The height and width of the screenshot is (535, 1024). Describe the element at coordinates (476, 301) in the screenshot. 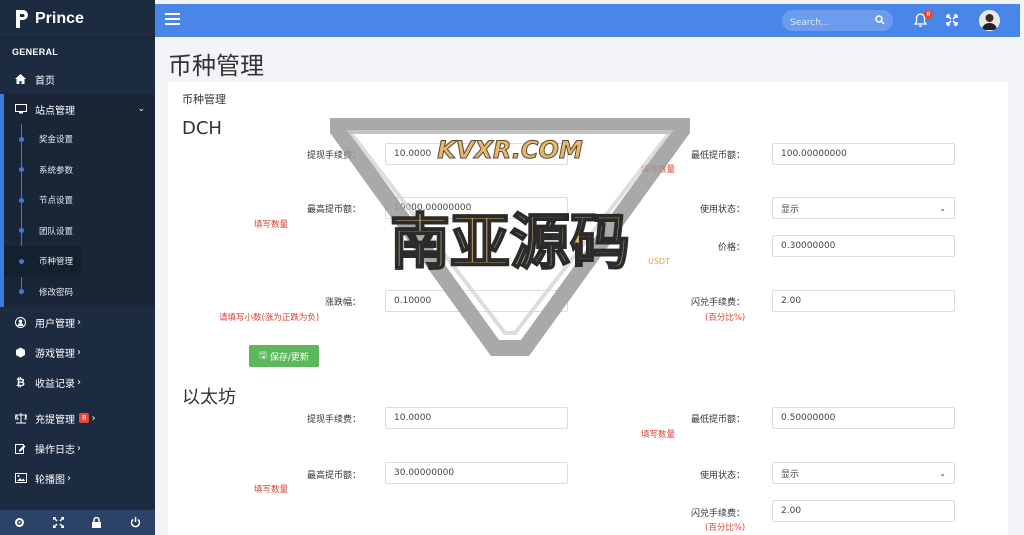

I see `change-field` at that location.